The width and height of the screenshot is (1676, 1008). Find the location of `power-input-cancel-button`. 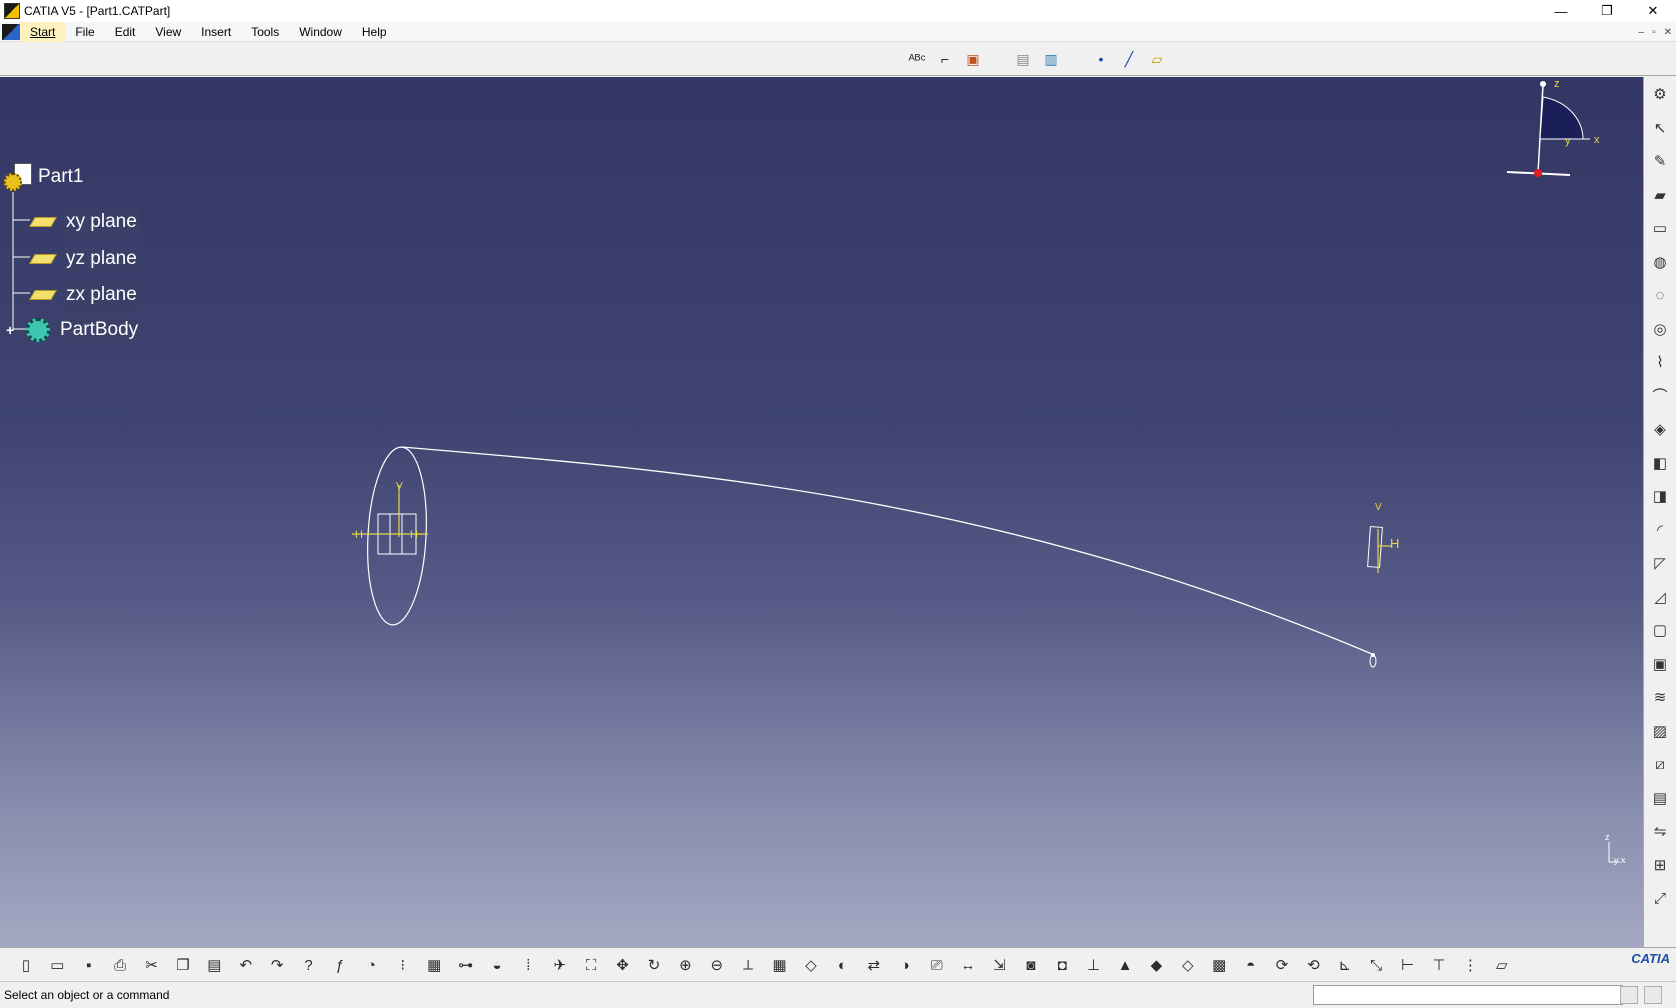

power-input-cancel-button is located at coordinates (1653, 995).